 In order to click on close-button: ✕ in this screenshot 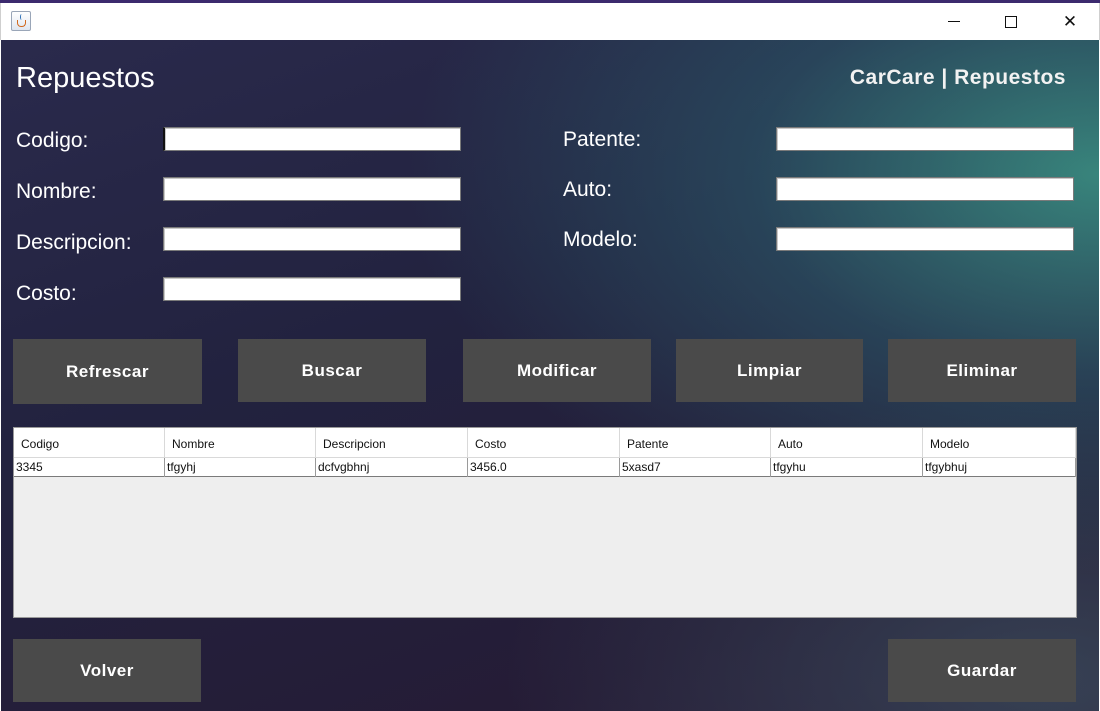, I will do `click(1070, 21)`.